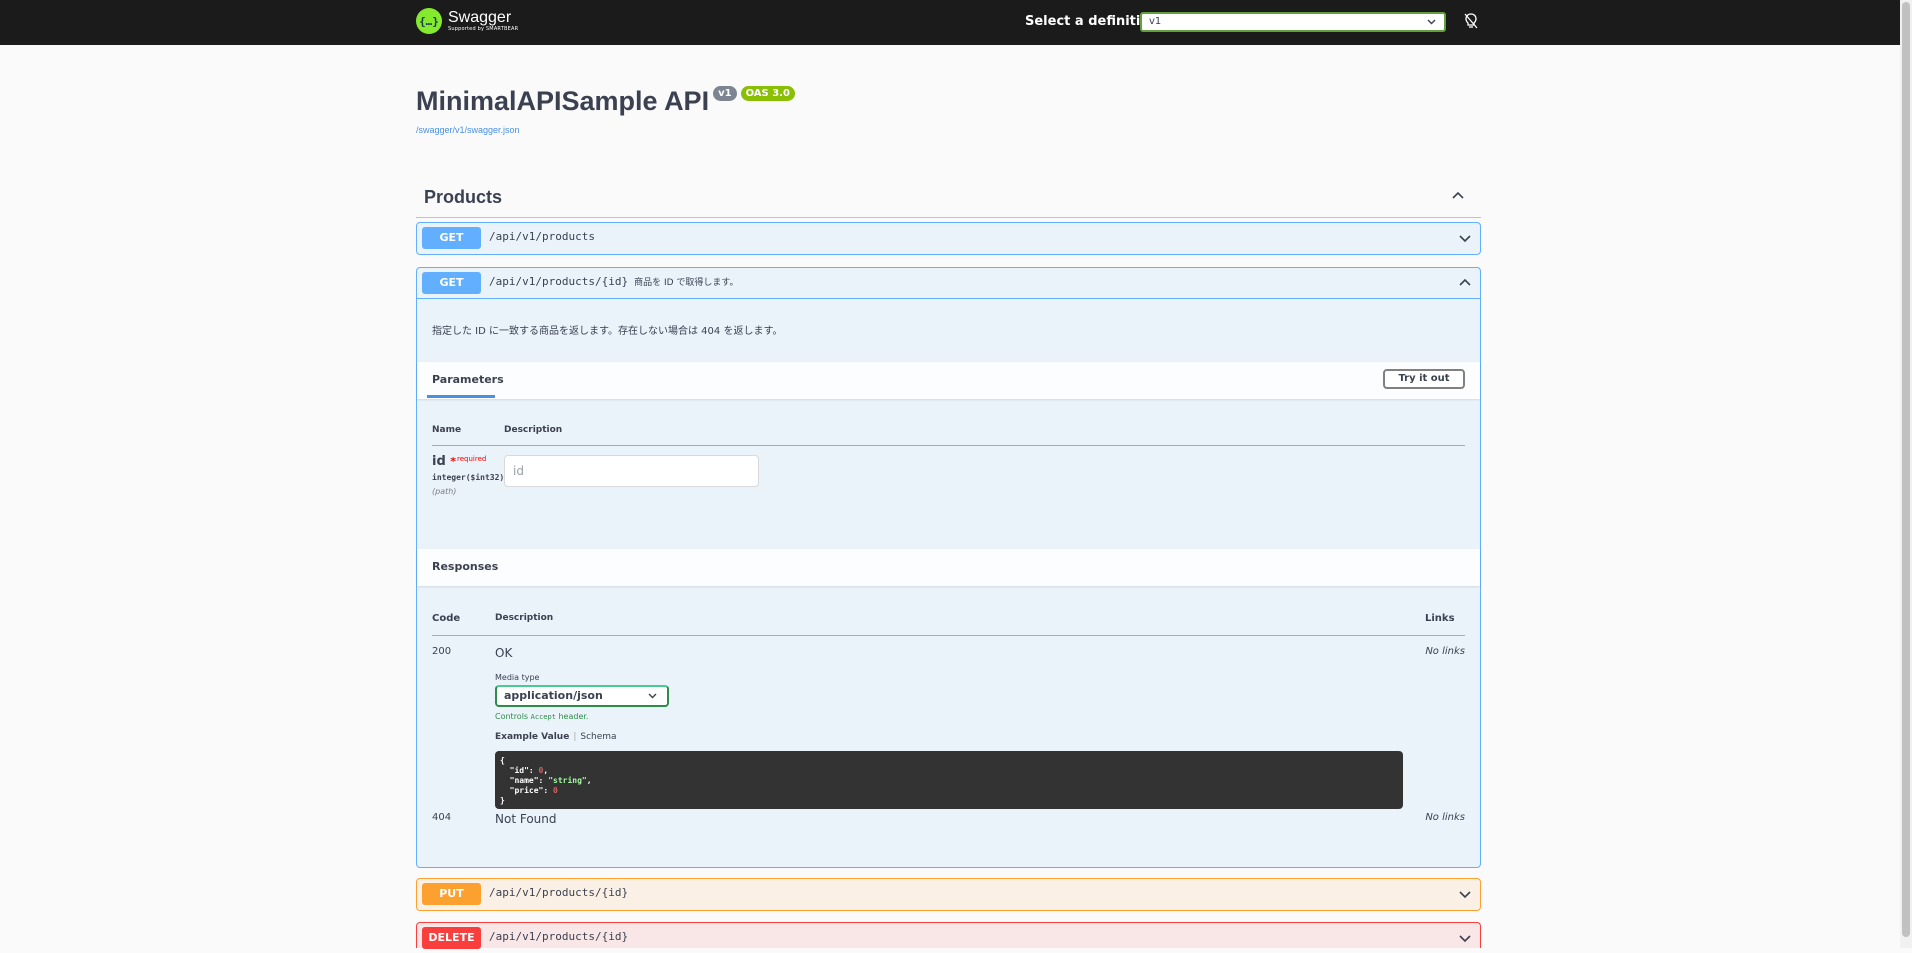 This screenshot has height=953, width=1912. I want to click on swagger-logo-icon: {…}, so click(429, 21).